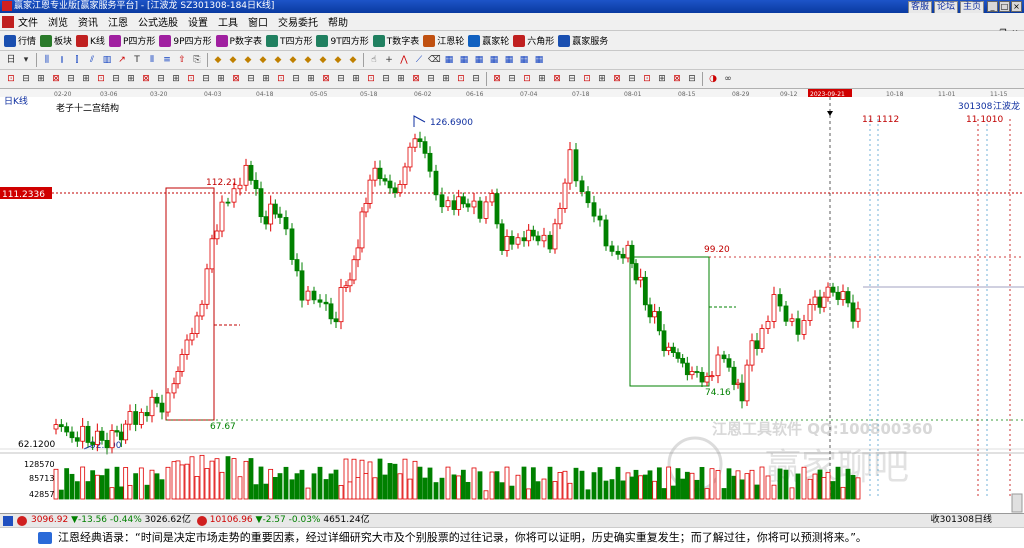 The width and height of the screenshot is (1024, 548). Describe the element at coordinates (326, 79) in the screenshot. I see `mark-22-icon: ⊠` at that location.